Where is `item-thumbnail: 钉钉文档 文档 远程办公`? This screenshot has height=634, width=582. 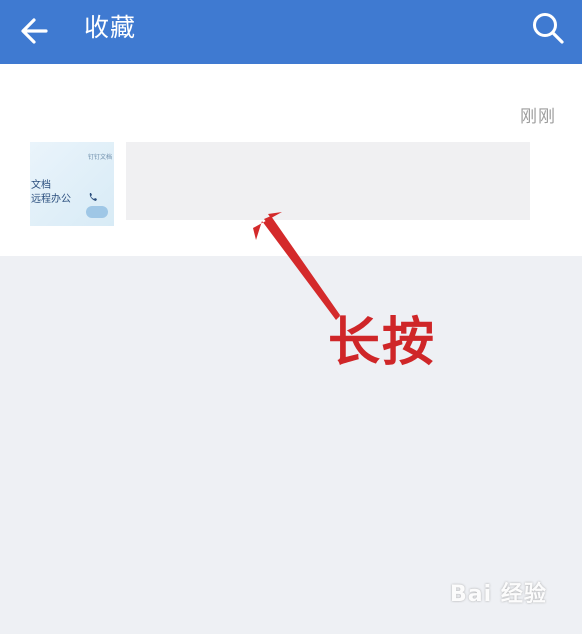 item-thumbnail: 钉钉文档 文档 远程办公 is located at coordinates (72, 184).